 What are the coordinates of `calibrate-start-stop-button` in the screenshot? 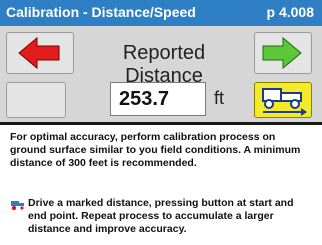 It's located at (283, 100).